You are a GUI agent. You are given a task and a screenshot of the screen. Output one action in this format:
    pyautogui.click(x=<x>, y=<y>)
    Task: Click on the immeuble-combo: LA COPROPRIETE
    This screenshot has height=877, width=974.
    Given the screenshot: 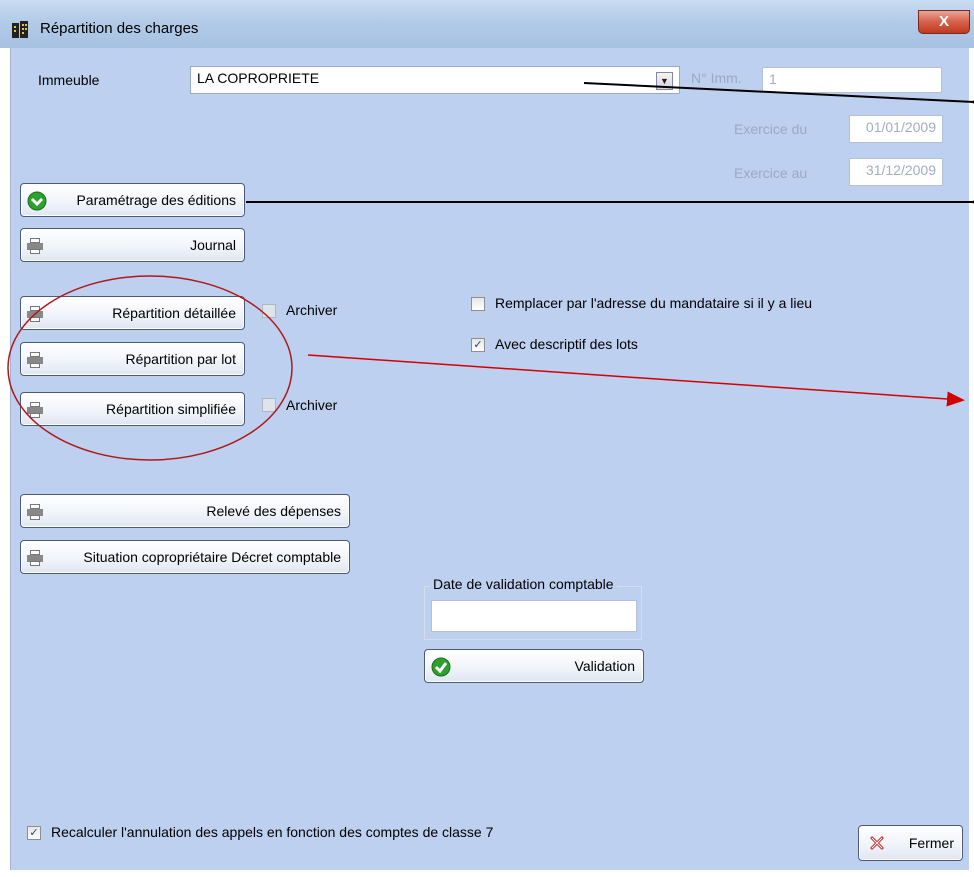 What is the action you would take?
    pyautogui.click(x=435, y=80)
    